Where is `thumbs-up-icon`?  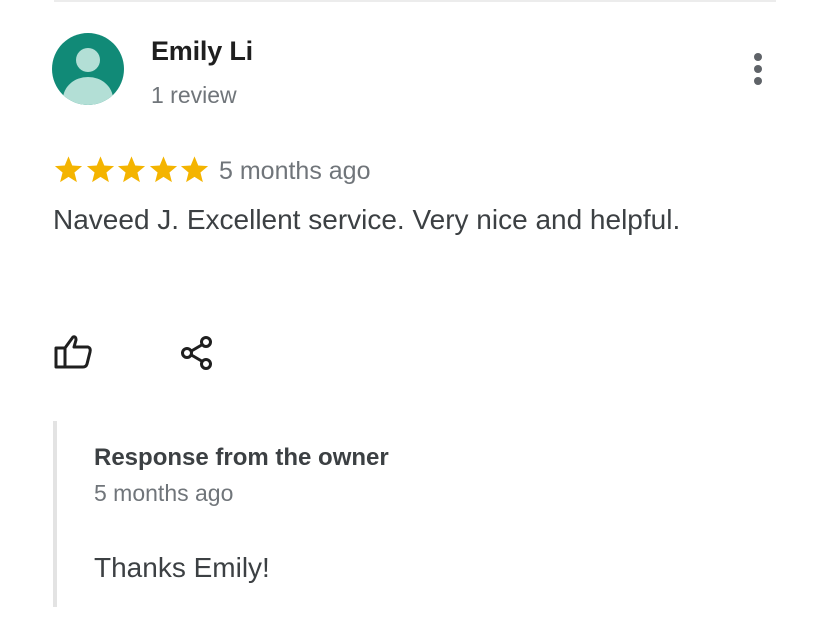 thumbs-up-icon is located at coordinates (73, 352).